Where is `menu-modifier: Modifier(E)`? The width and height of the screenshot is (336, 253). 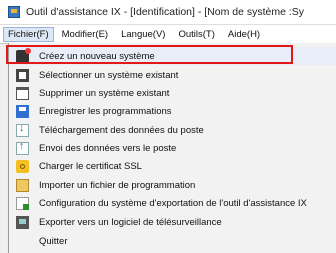 menu-modifier: Modifier(E) is located at coordinates (85, 34).